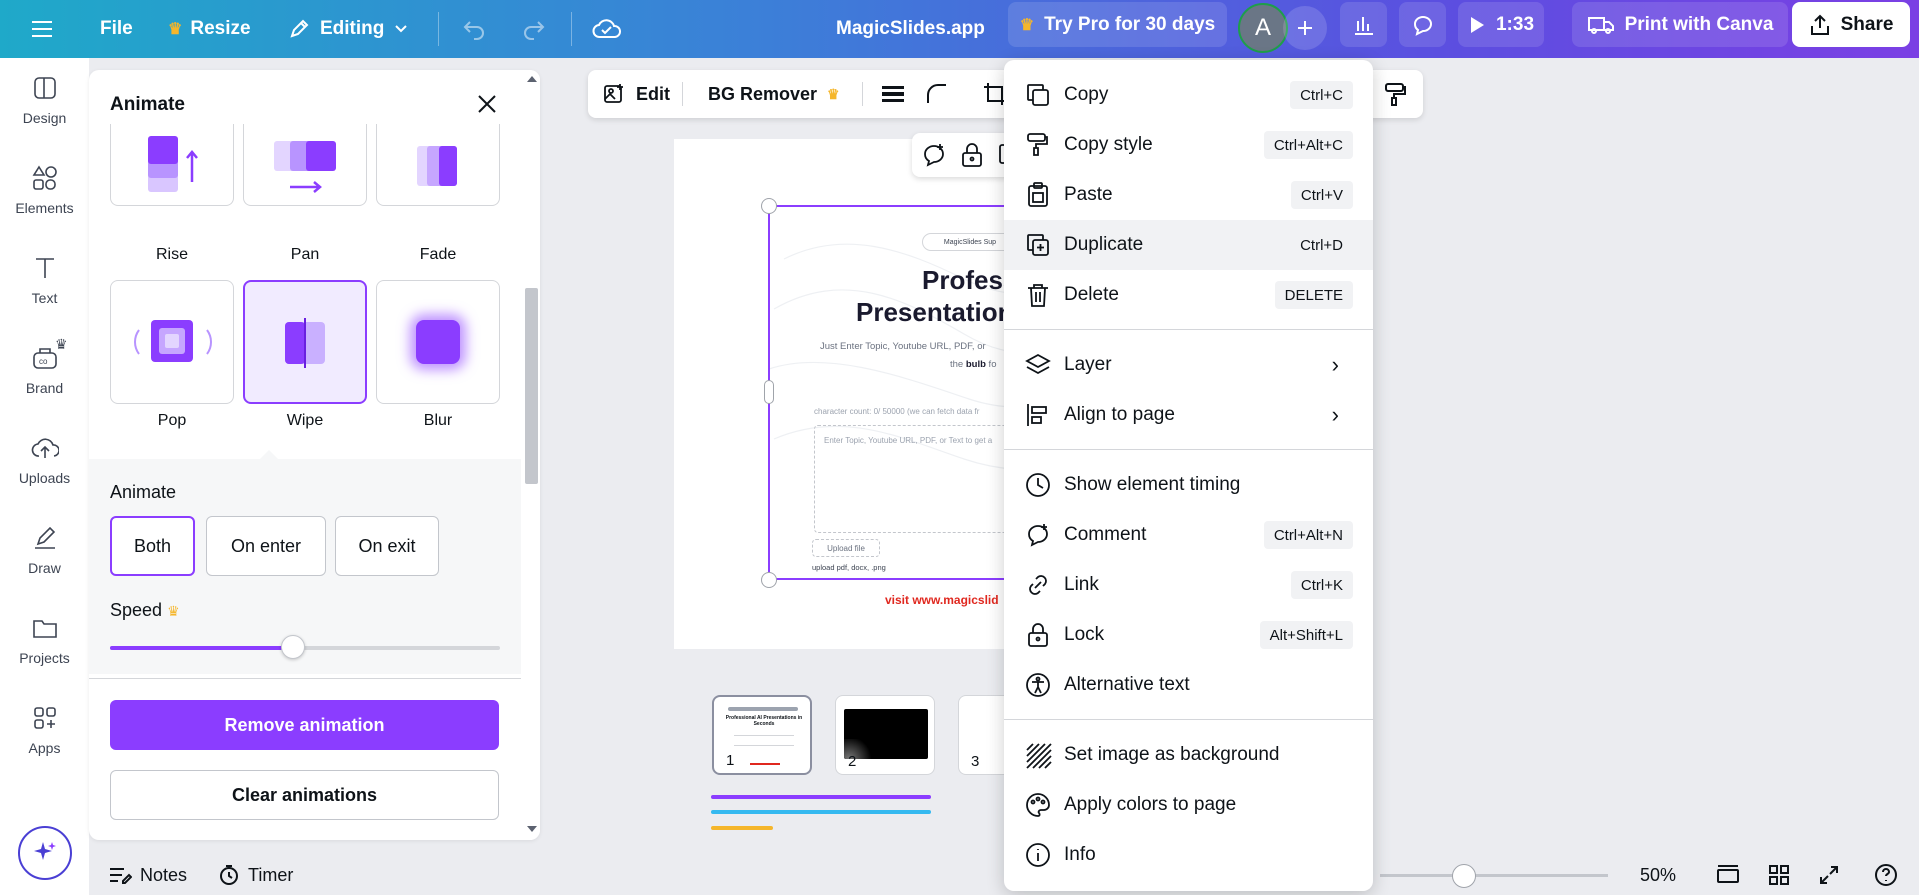 This screenshot has width=1919, height=895. I want to click on border-style-button, so click(893, 94).